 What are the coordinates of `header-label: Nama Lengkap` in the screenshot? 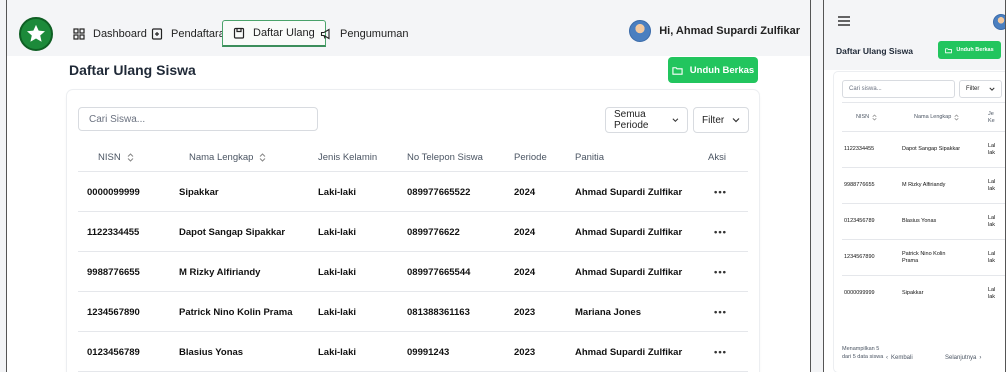 It's located at (933, 117).